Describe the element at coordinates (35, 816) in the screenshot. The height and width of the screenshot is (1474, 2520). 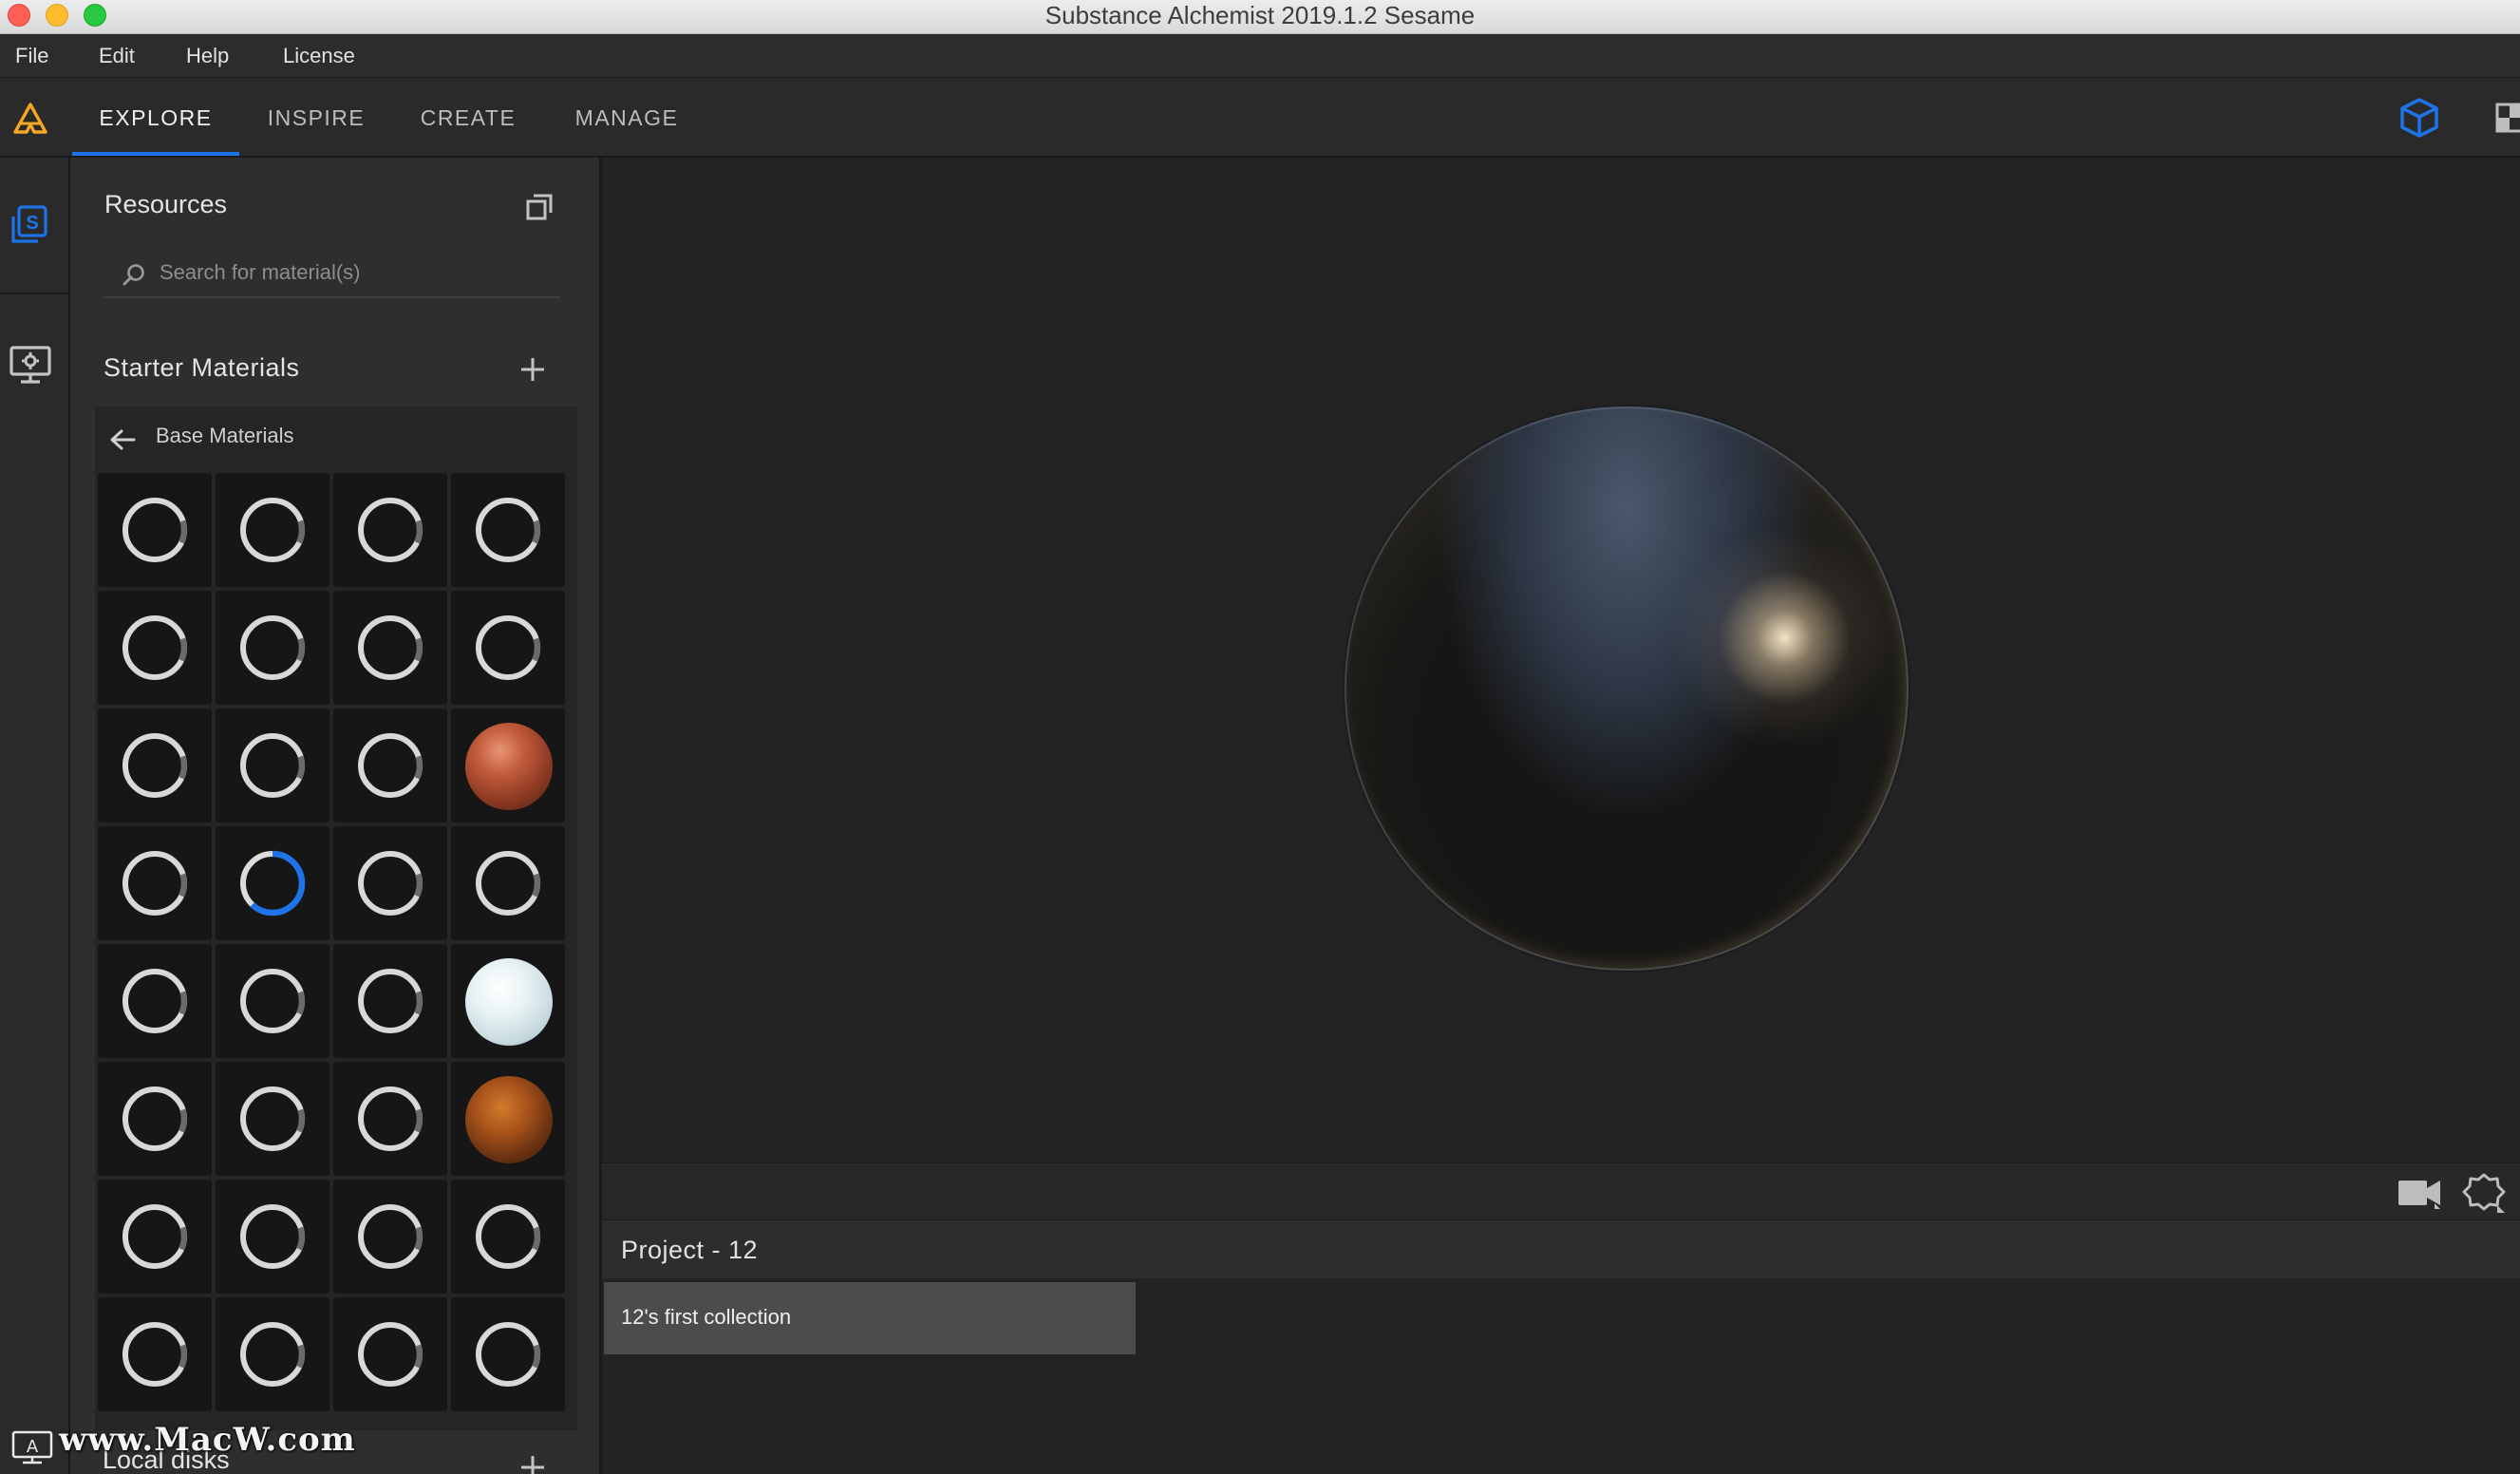
I see `left-rail: S` at that location.